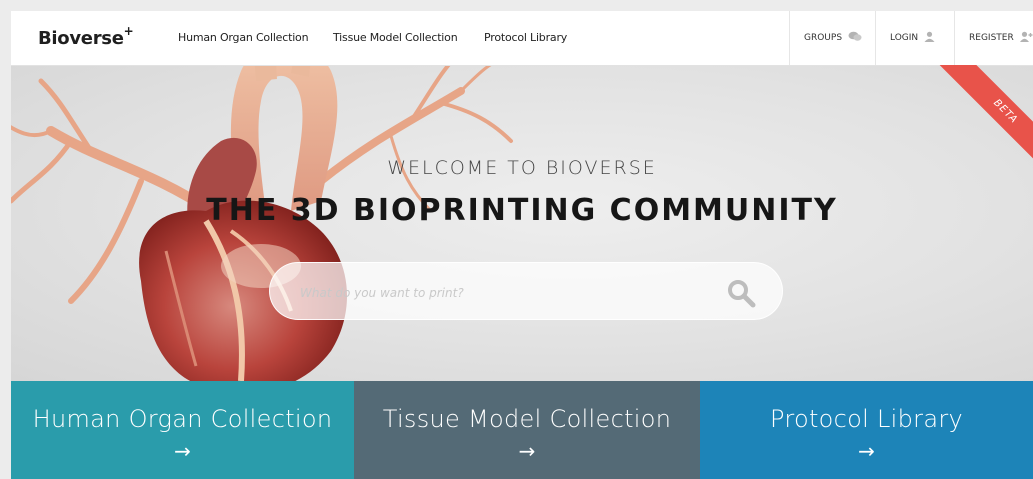  I want to click on chat-bubbles-icon, so click(855, 38).